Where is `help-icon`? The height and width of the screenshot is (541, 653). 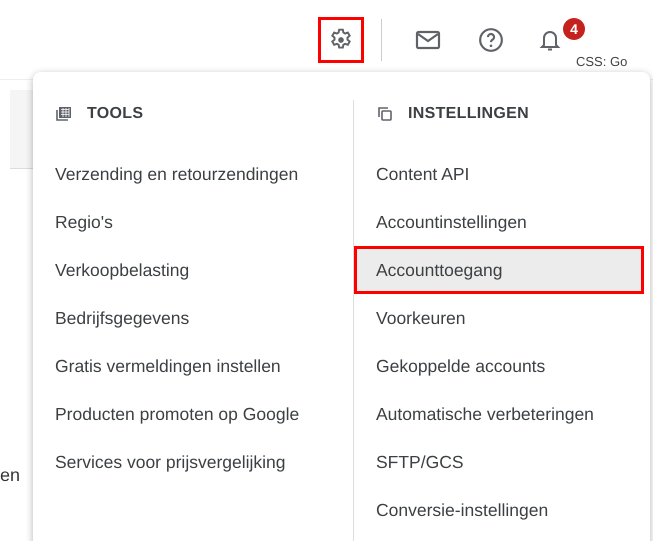
help-icon is located at coordinates (491, 39).